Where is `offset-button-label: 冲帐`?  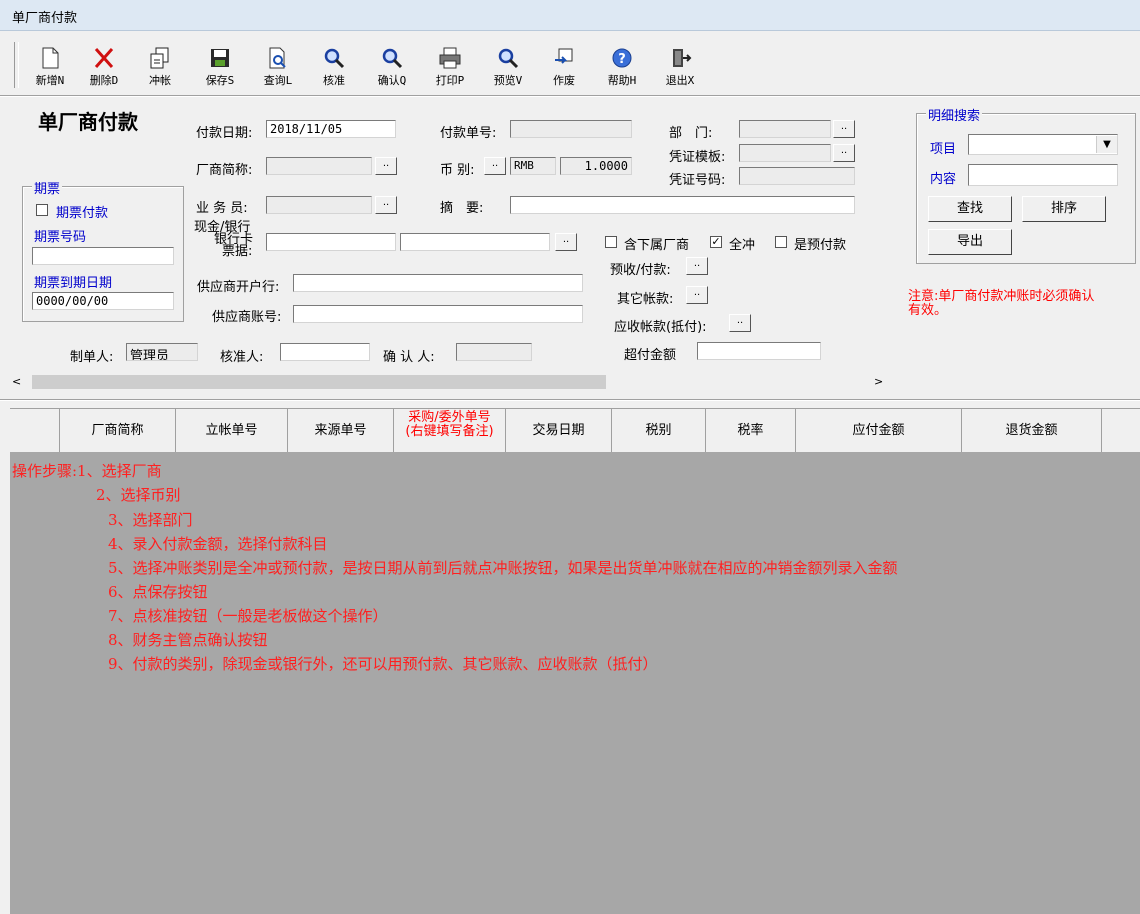
offset-button-label: 冲帐 is located at coordinates (160, 80).